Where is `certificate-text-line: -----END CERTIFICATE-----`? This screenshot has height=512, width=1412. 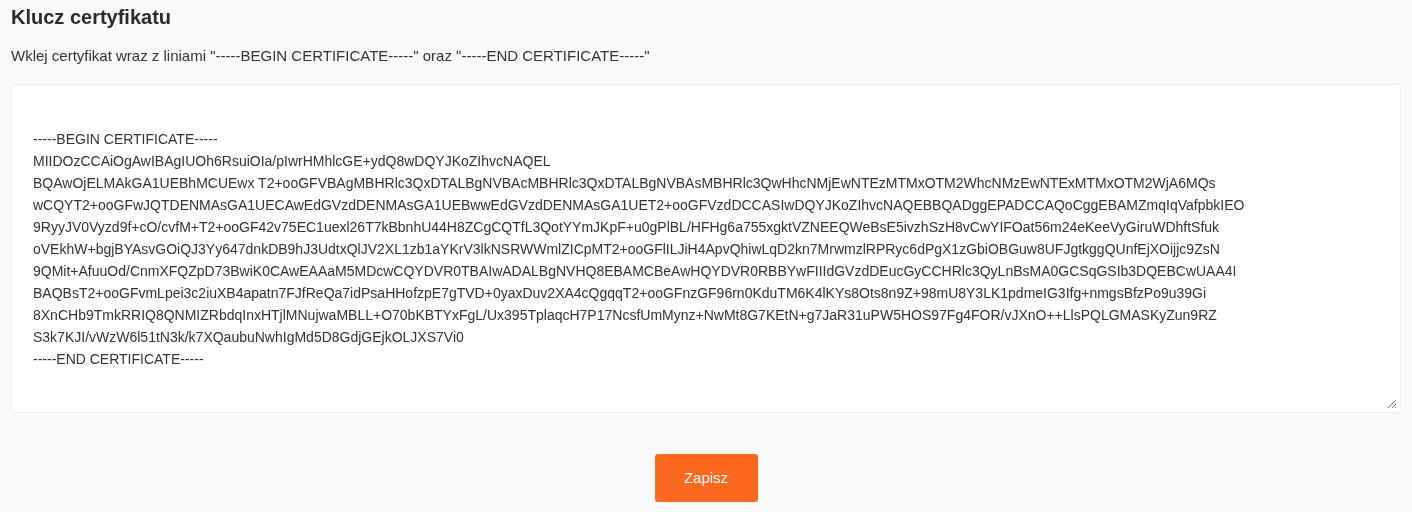 certificate-text-line: -----END CERTIFICATE----- is located at coordinates (118, 359).